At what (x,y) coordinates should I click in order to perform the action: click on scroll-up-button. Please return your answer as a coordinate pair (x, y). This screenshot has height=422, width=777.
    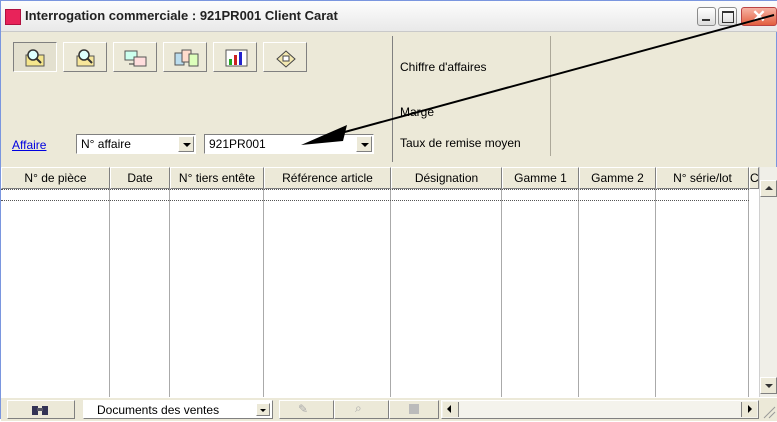
    Looking at the image, I should click on (768, 188).